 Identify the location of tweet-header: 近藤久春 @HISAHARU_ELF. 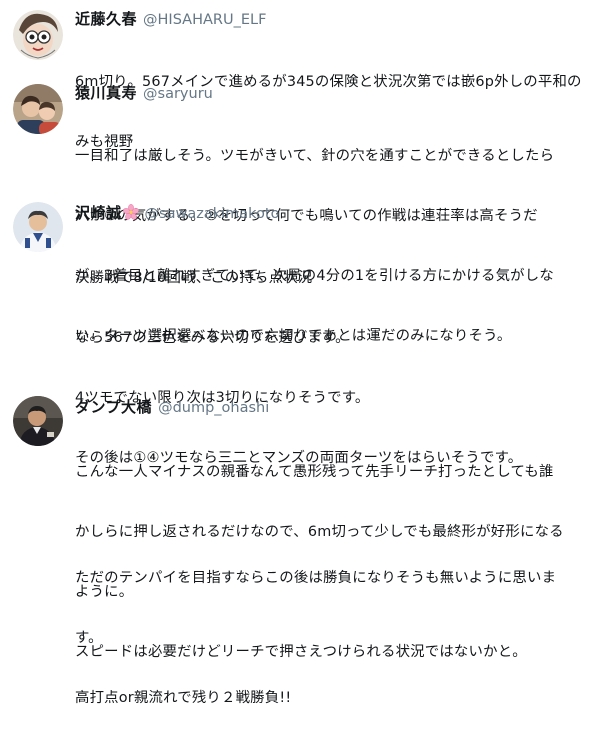
(170, 19).